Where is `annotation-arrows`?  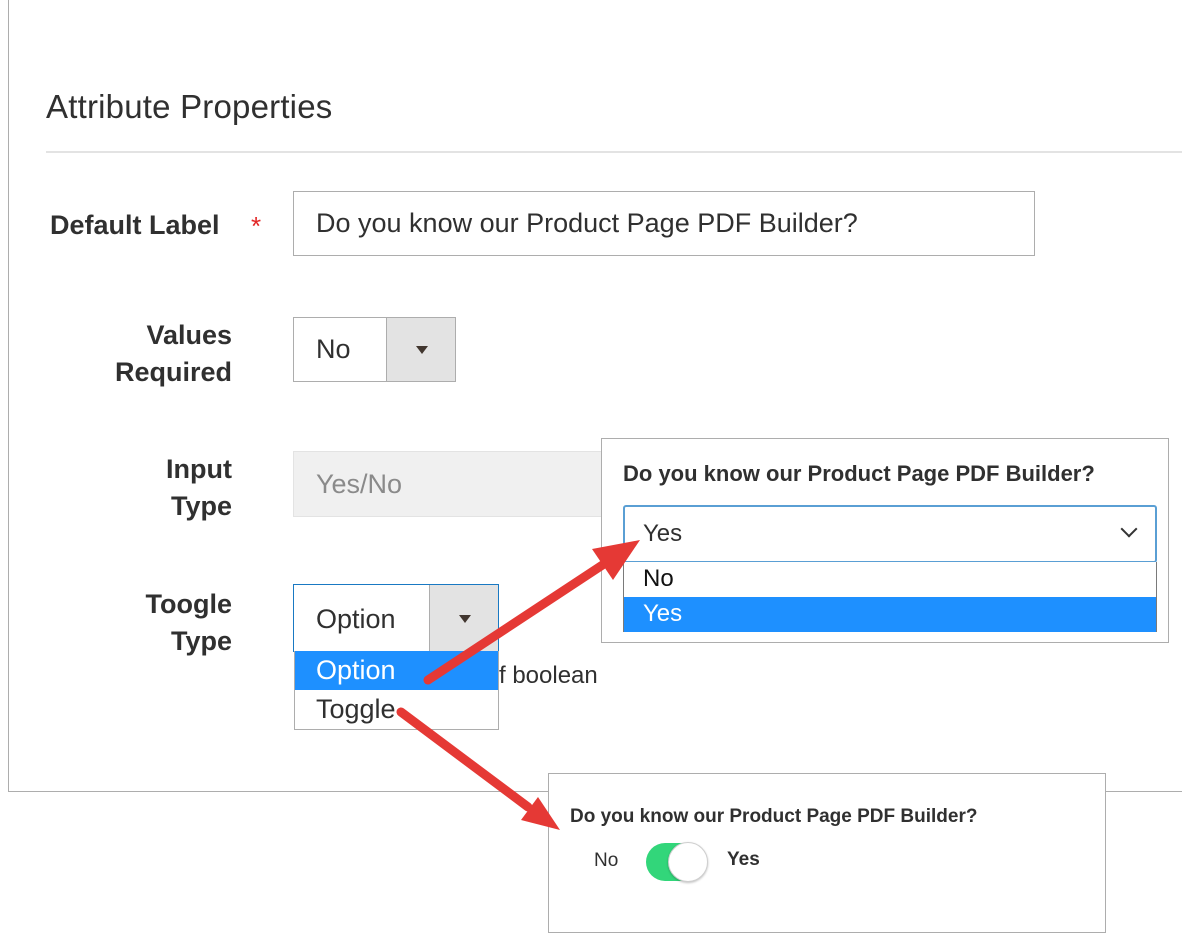
annotation-arrows is located at coordinates (518, 685).